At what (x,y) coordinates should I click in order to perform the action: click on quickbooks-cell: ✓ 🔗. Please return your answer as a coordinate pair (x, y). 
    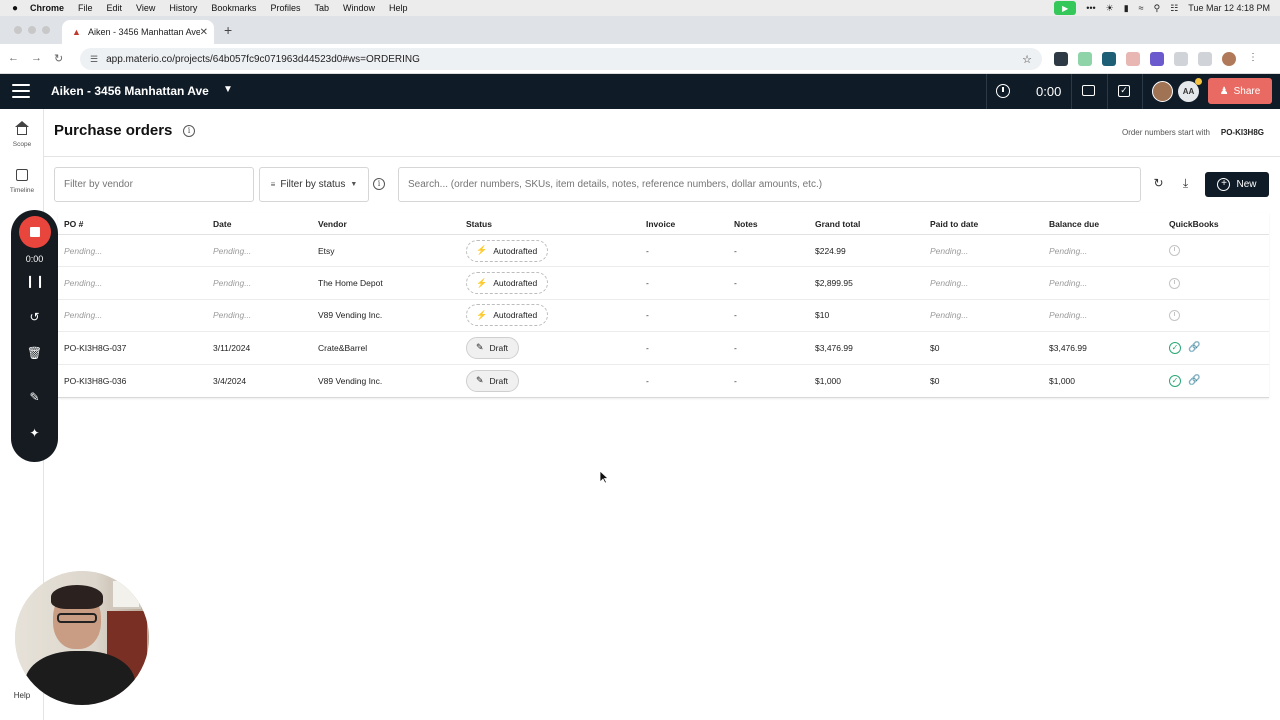
    Looking at the image, I should click on (1184, 347).